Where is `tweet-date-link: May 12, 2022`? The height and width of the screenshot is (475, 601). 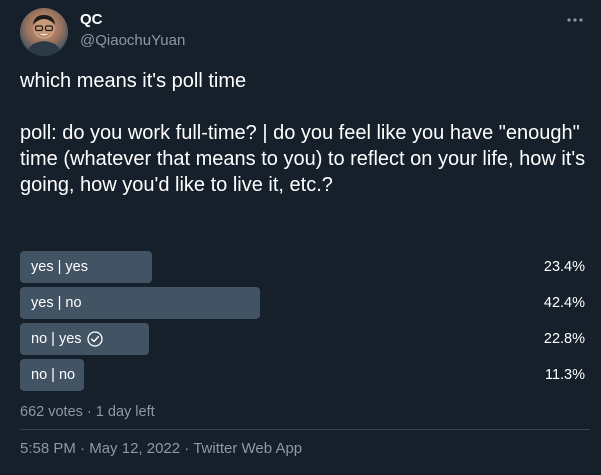
tweet-date-link: May 12, 2022 is located at coordinates (134, 448).